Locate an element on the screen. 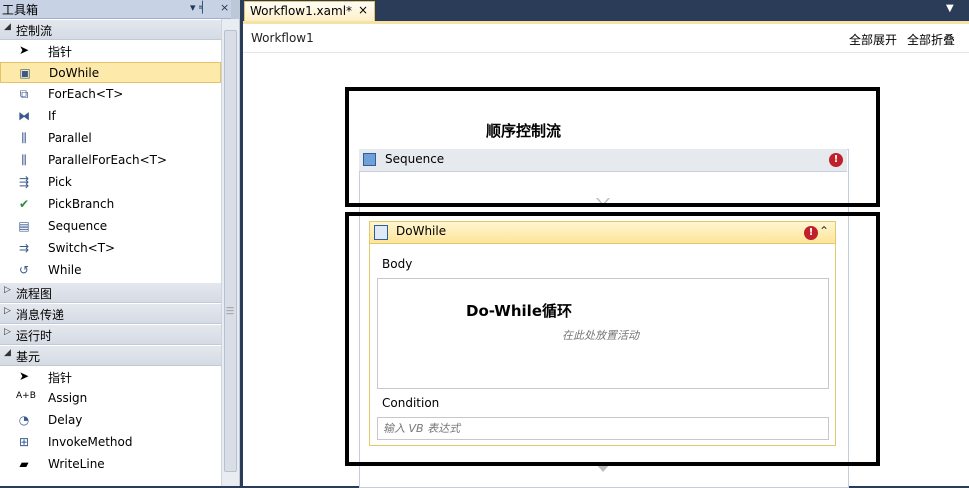 The image size is (969, 488). while-icon: ↺ is located at coordinates (24, 270).